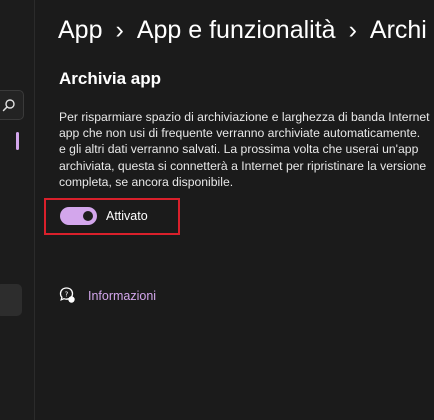 This screenshot has width=434, height=420. I want to click on breadcrumb: App › App e funzionalità › Archi, so click(242, 29).